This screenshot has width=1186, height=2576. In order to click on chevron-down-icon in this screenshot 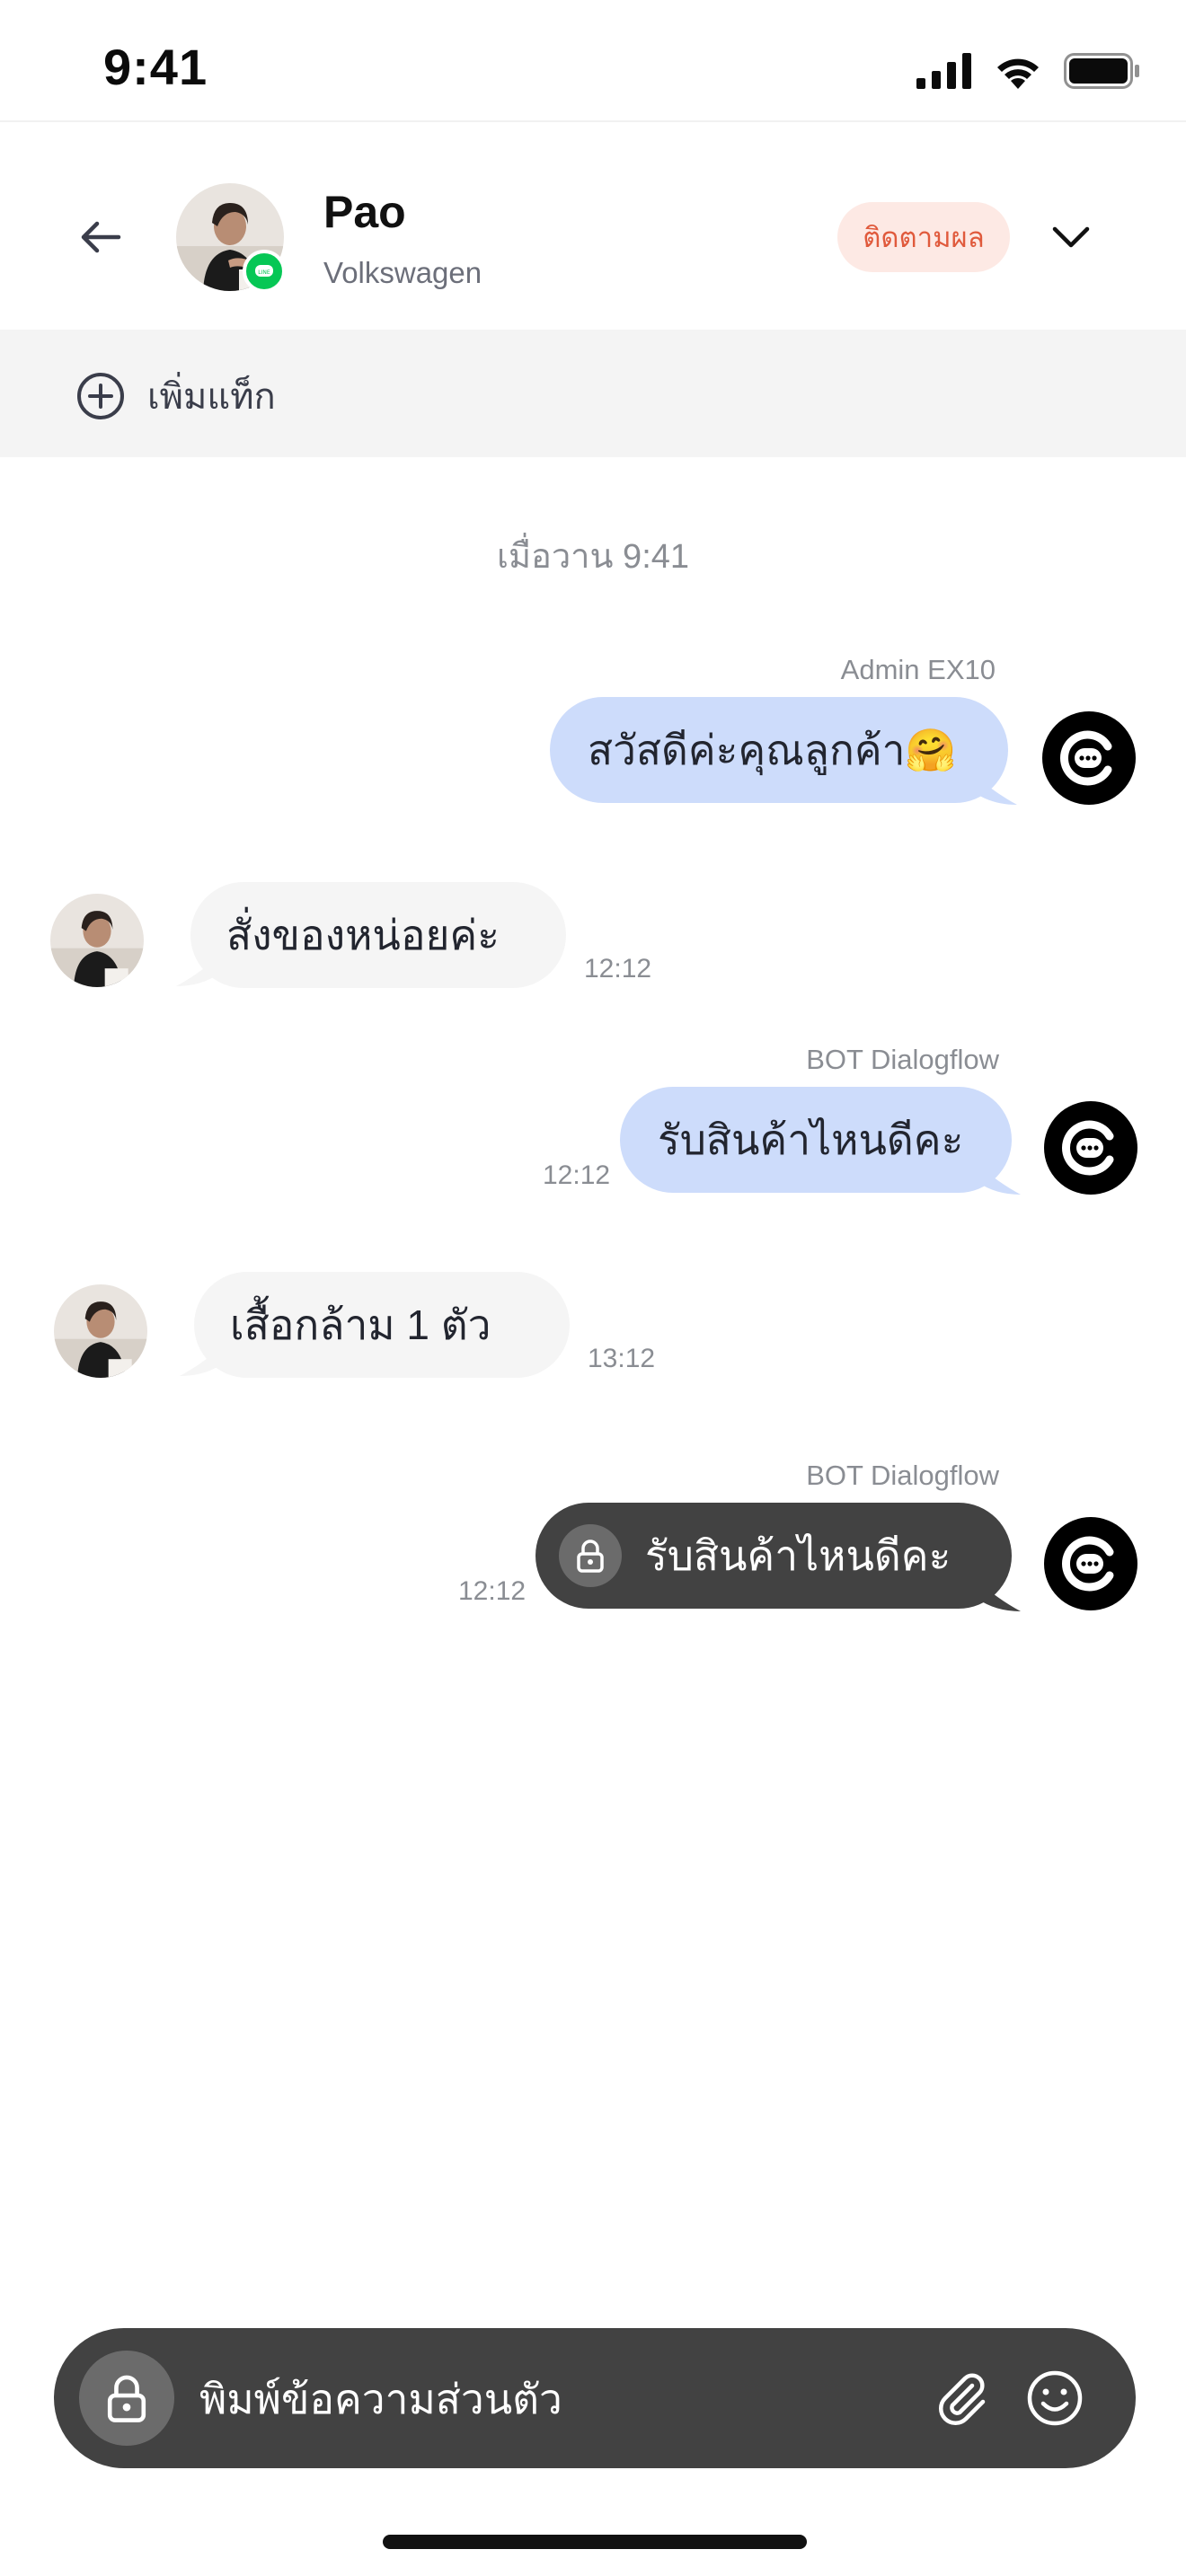, I will do `click(1071, 237)`.